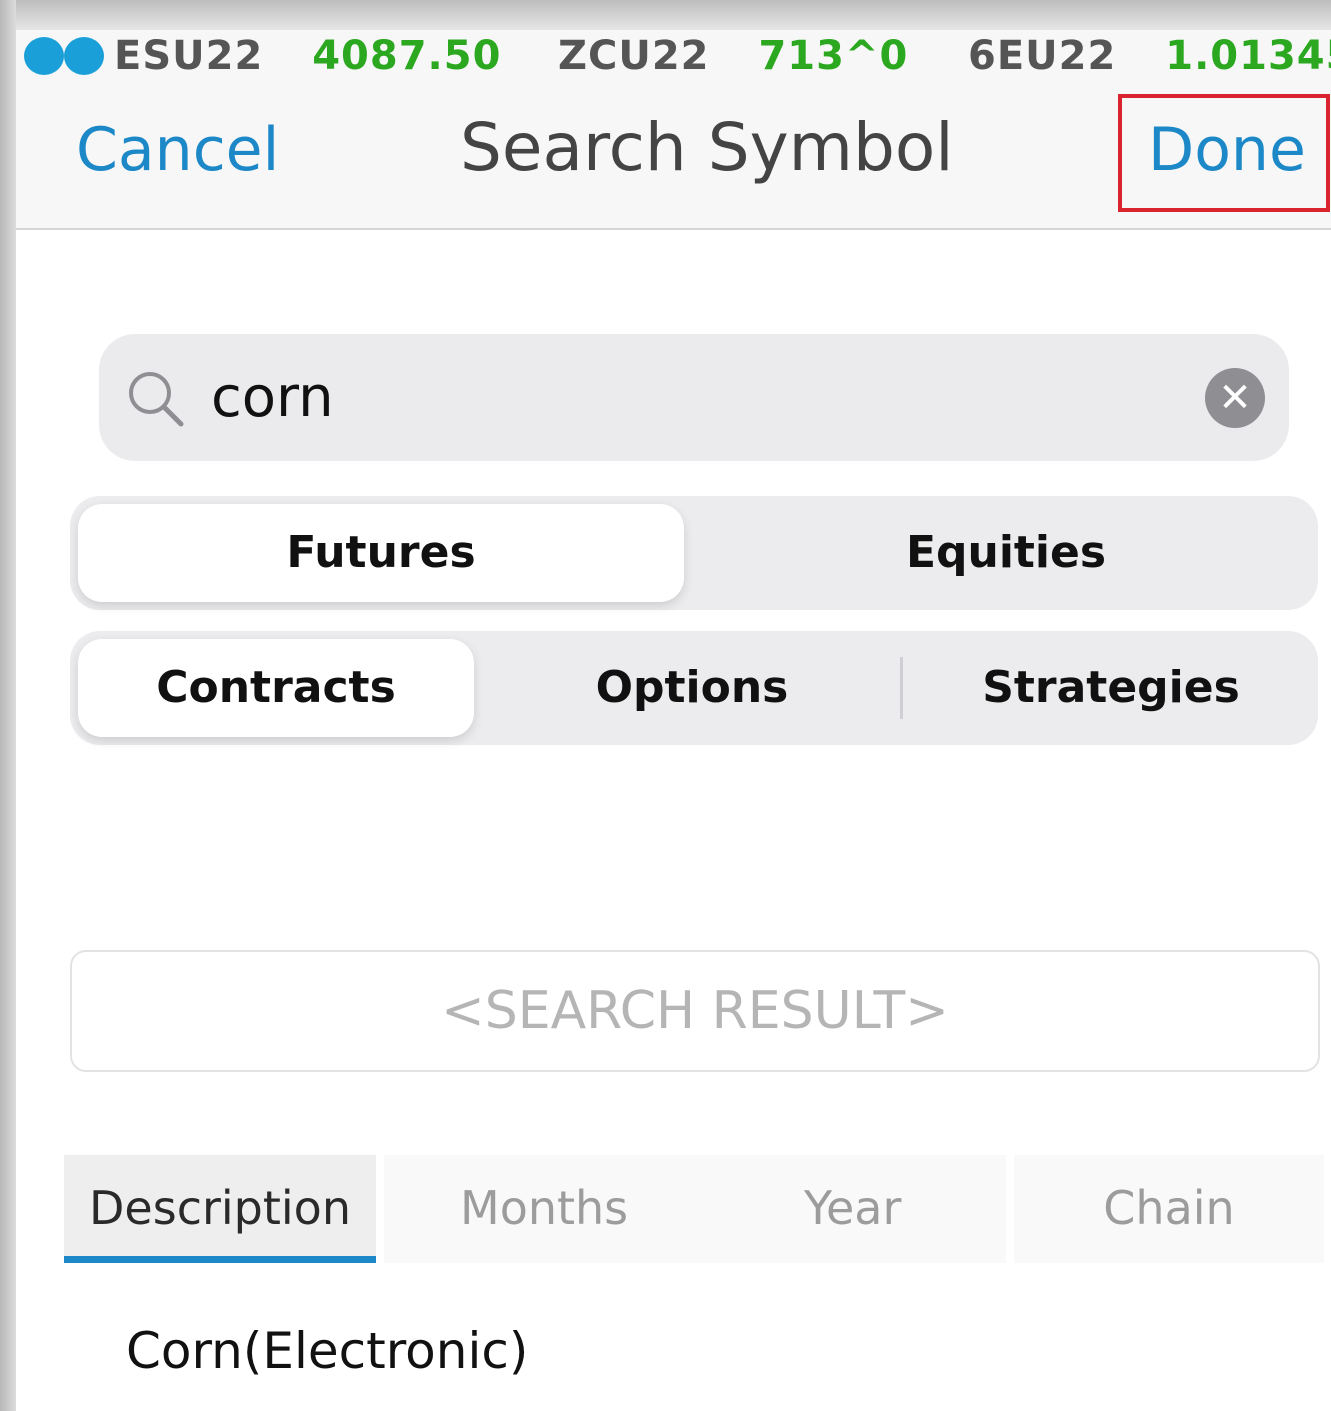  I want to click on instrument-type-segment: Contracts Options Strategies, so click(694, 688).